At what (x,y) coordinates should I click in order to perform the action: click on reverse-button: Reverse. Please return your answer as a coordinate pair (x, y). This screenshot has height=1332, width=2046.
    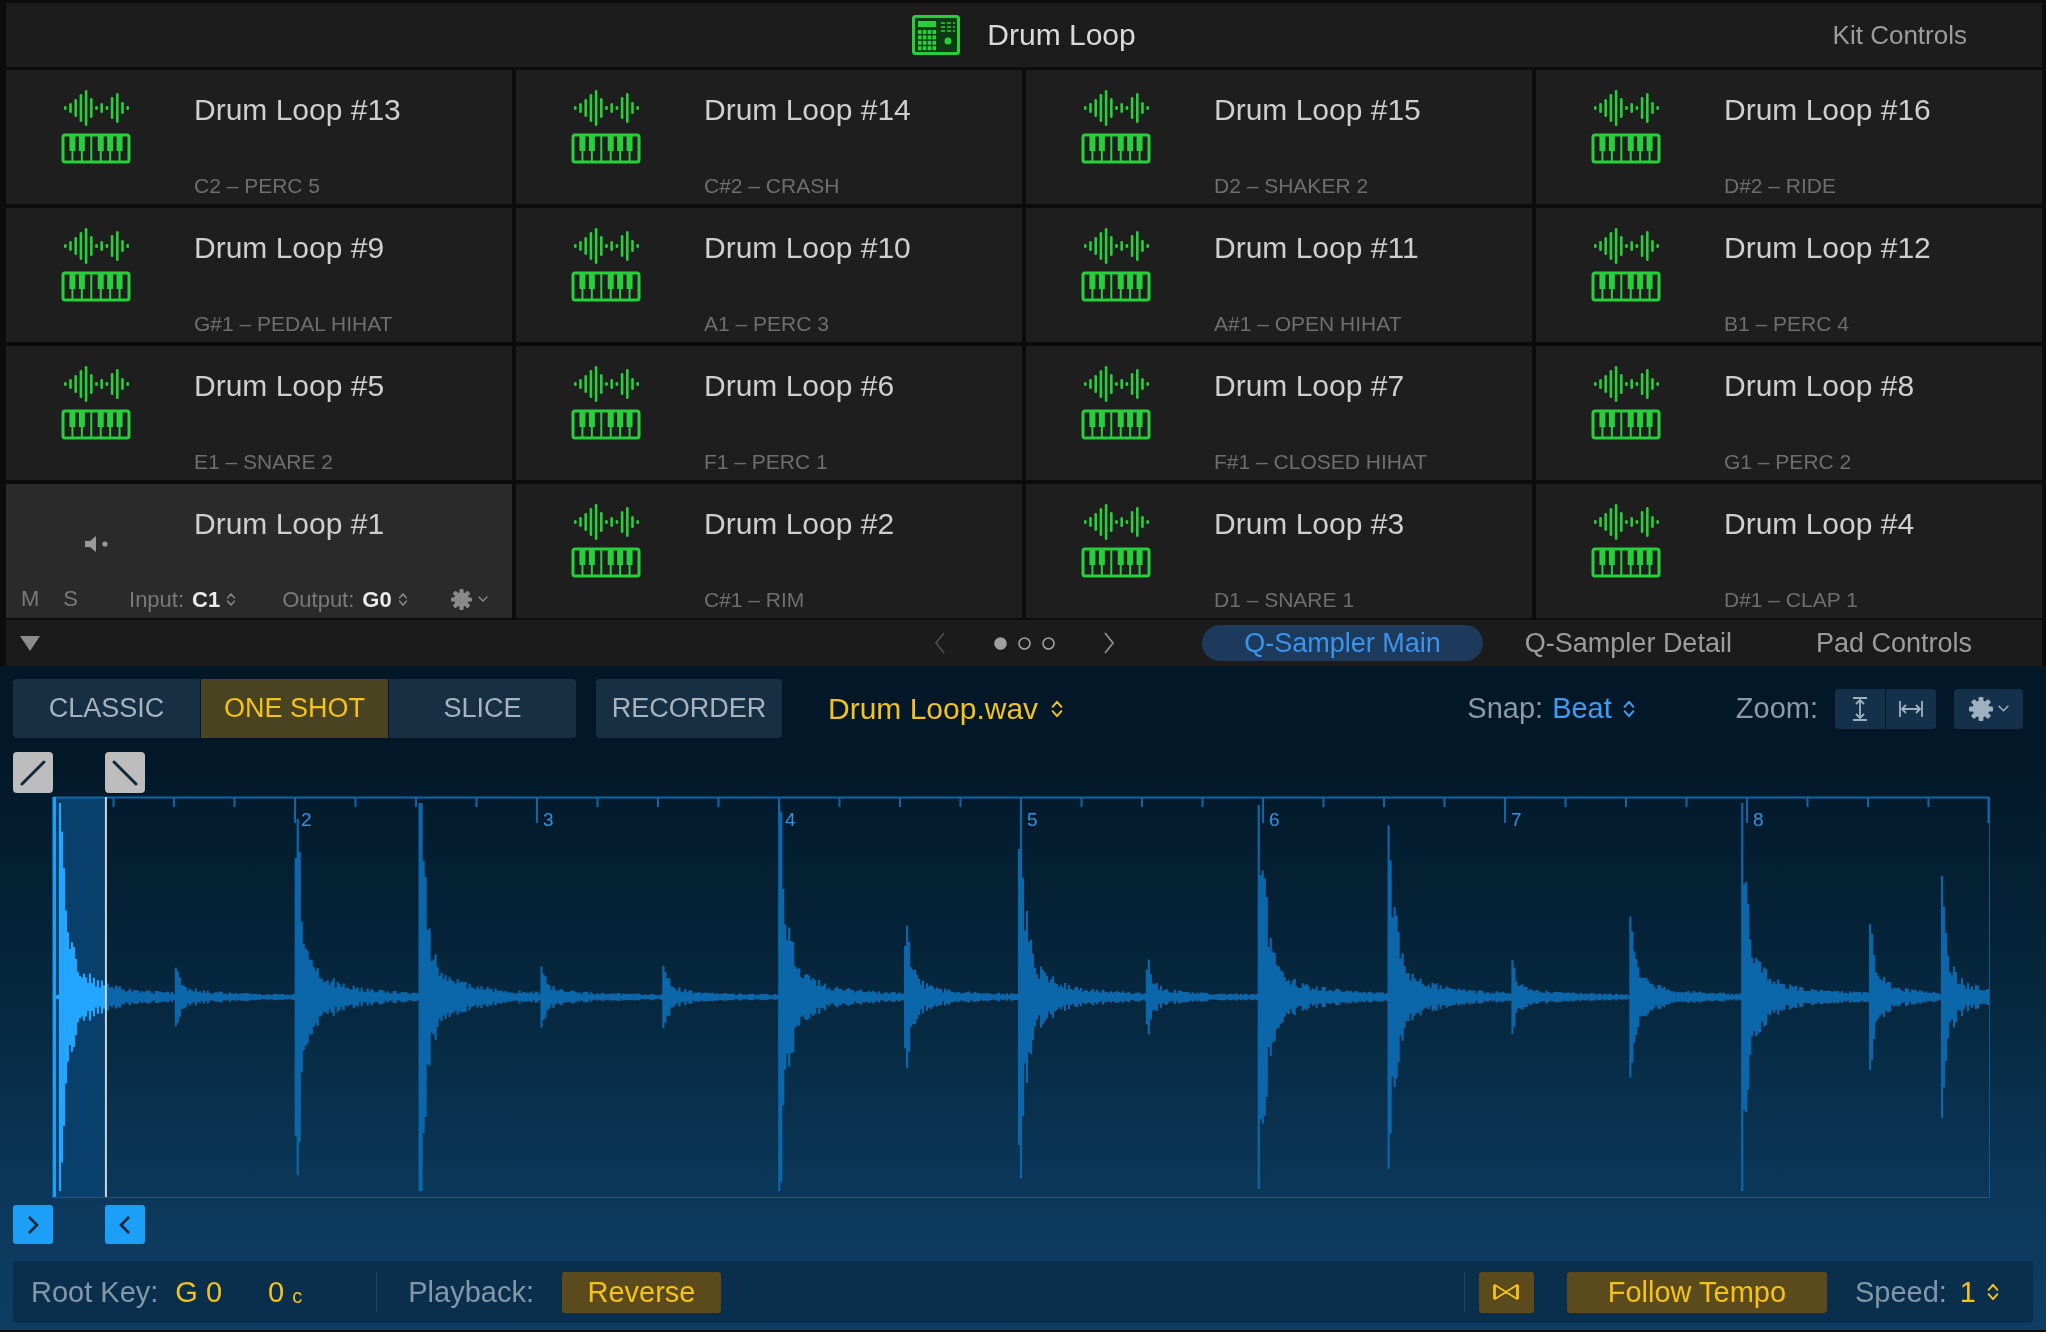
    Looking at the image, I should click on (641, 1292).